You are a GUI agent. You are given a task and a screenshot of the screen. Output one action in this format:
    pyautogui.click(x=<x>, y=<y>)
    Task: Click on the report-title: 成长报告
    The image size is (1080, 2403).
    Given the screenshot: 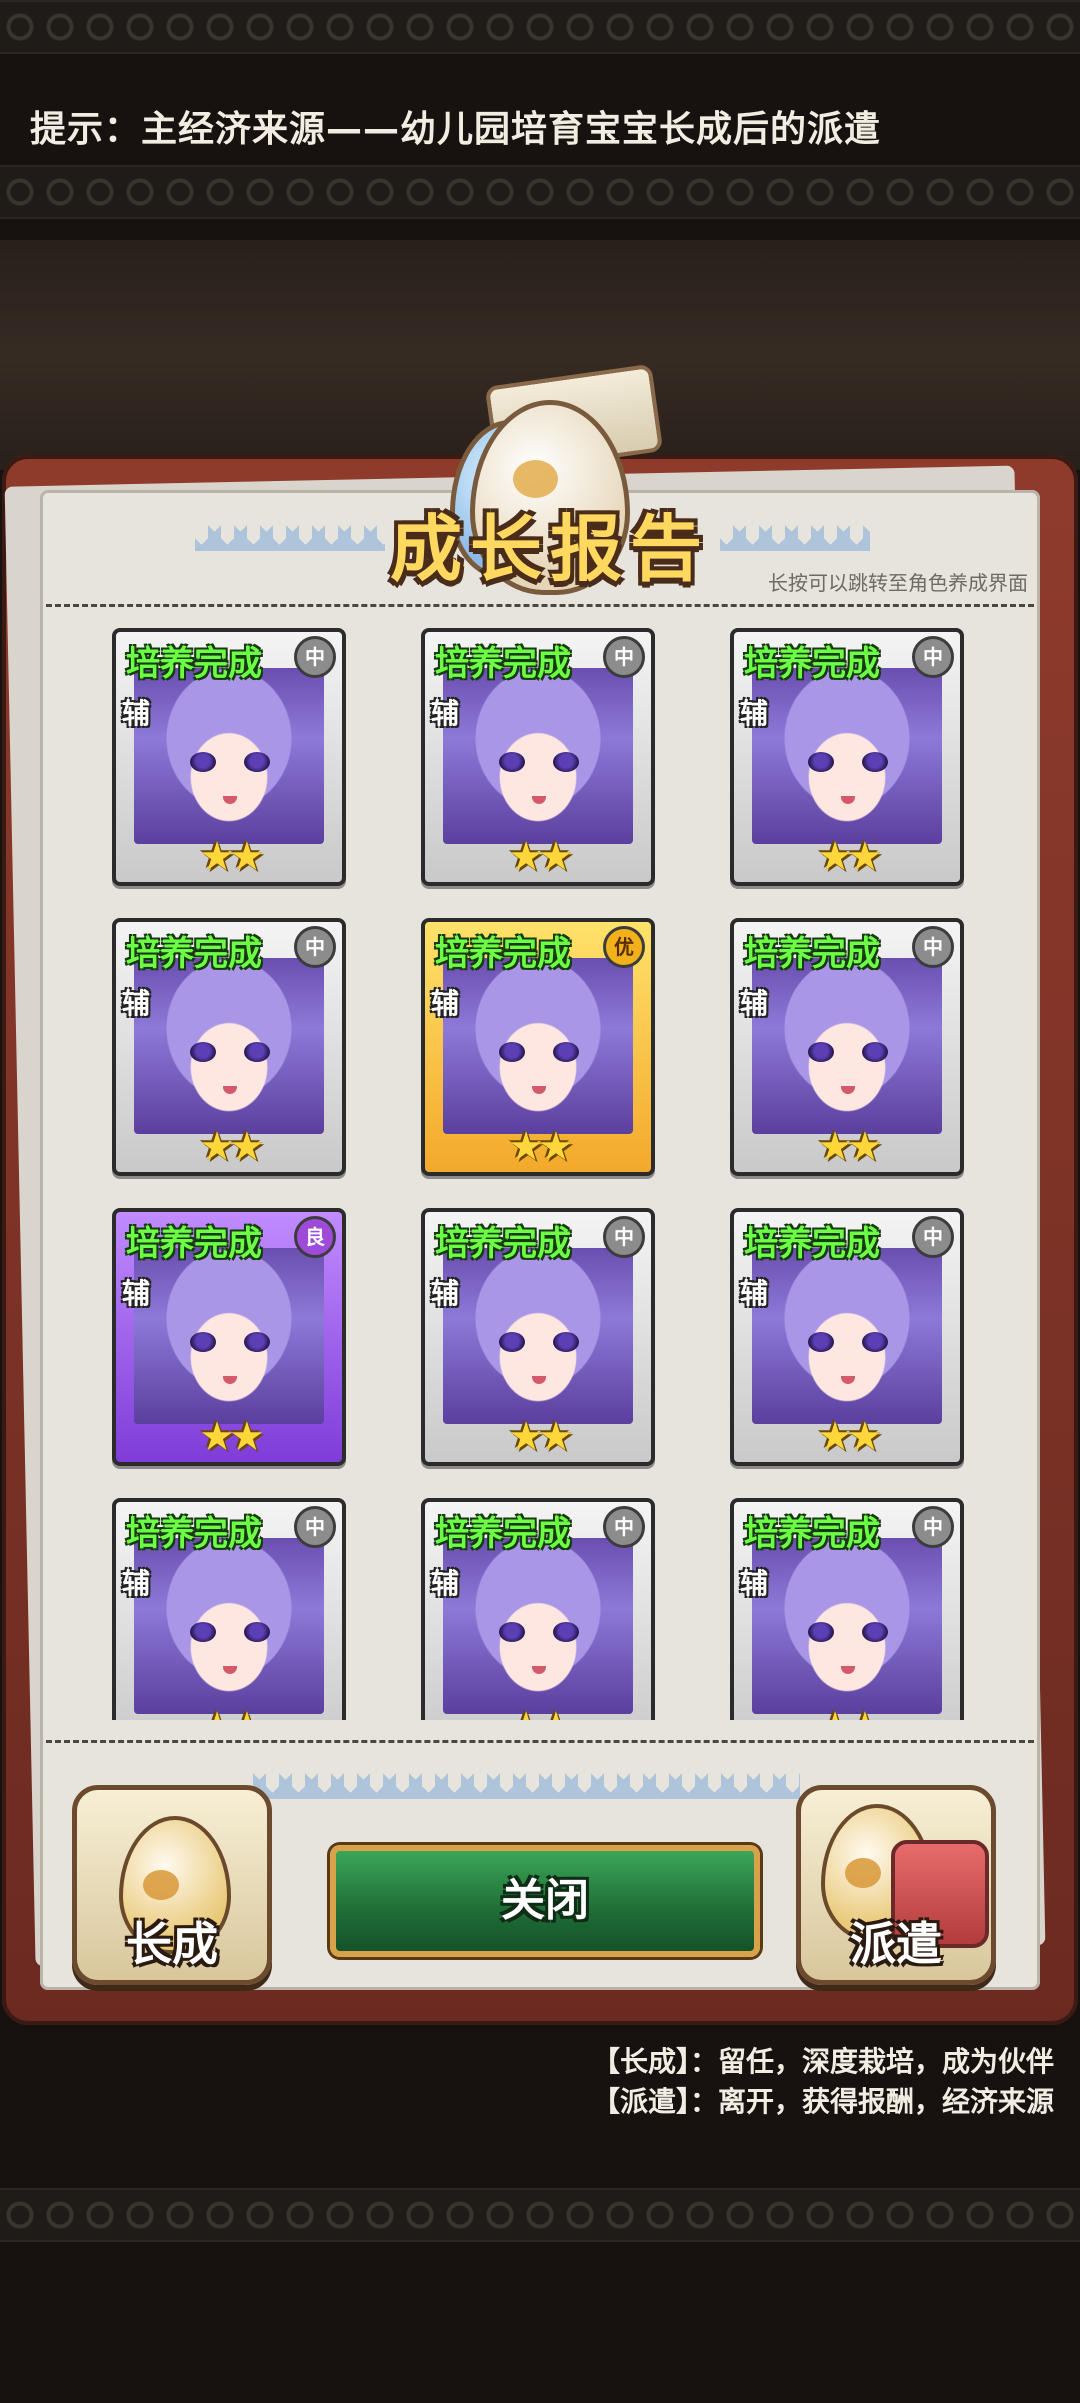 What is the action you would take?
    pyautogui.click(x=549, y=549)
    